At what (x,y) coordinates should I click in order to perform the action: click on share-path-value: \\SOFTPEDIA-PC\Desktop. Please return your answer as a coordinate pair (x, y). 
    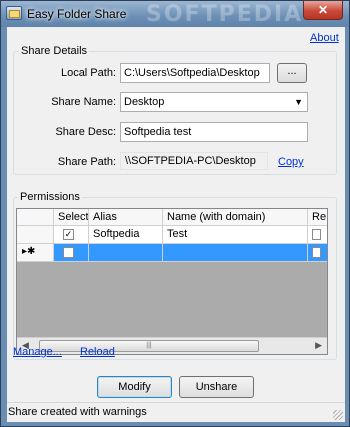
    Looking at the image, I should click on (194, 161).